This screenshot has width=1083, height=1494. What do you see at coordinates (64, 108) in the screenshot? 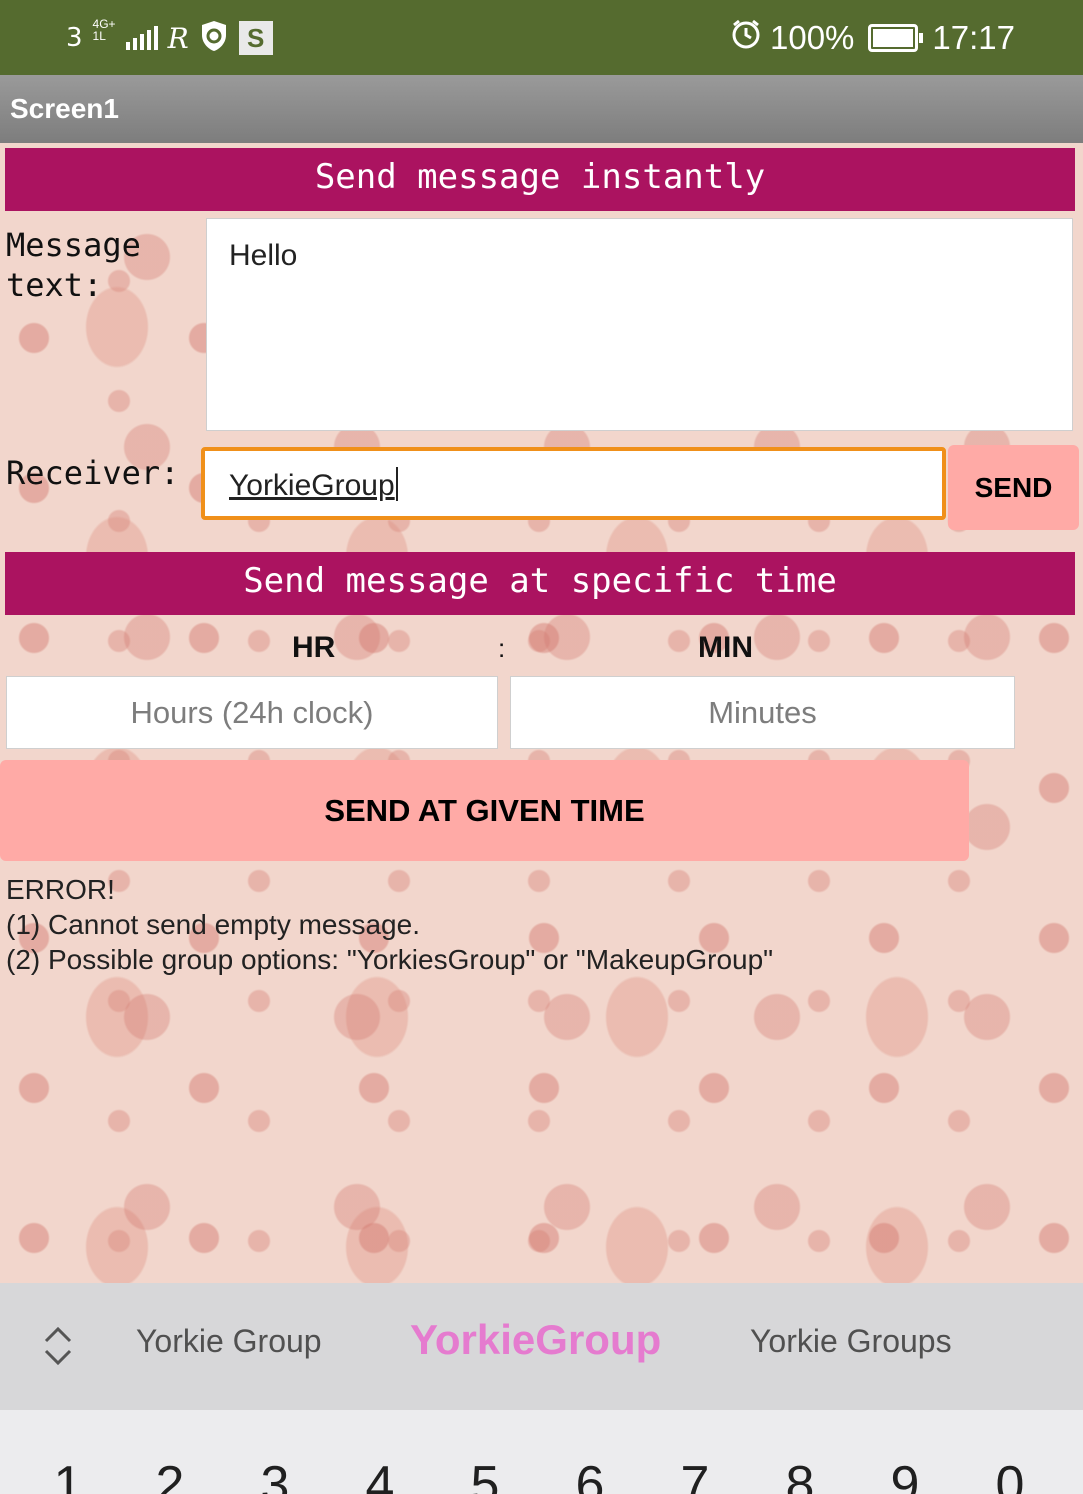
I see `screen-title: Screen1` at bounding box center [64, 108].